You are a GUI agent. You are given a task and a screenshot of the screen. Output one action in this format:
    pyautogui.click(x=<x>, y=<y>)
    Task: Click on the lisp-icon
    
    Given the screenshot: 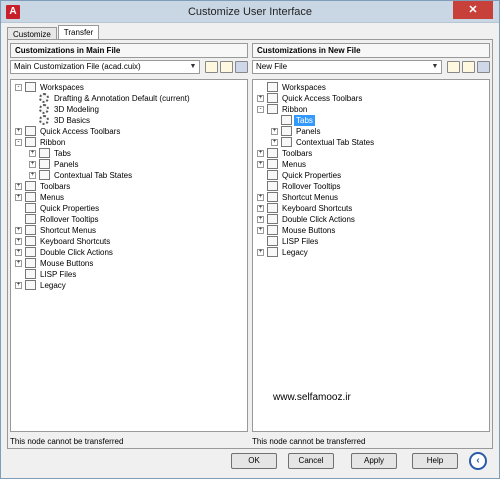 What is the action you would take?
    pyautogui.click(x=30, y=274)
    